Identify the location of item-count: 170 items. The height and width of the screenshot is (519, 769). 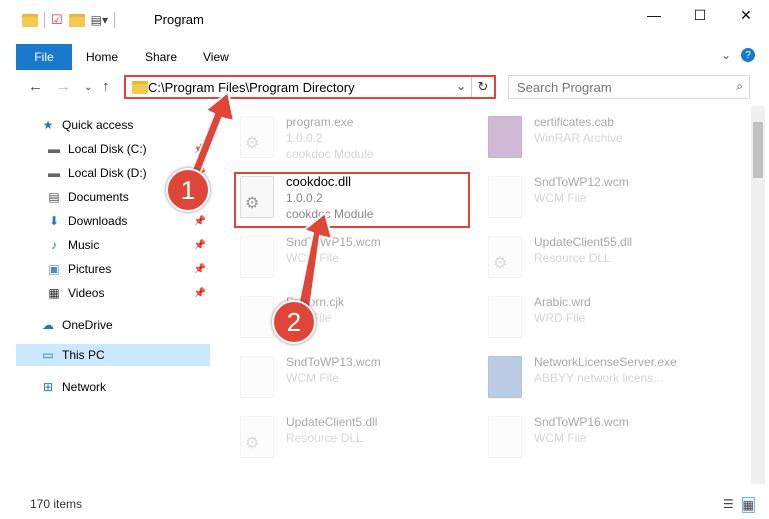
(56, 504).